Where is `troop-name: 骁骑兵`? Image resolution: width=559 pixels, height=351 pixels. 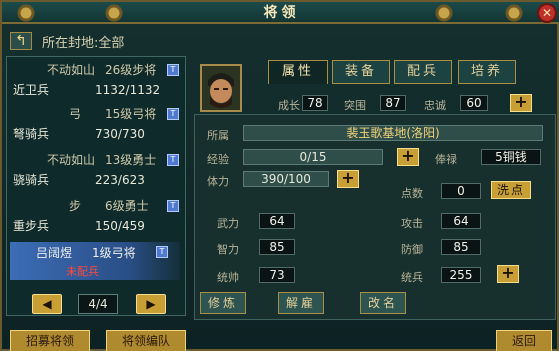 troop-name: 骁骑兵 is located at coordinates (31, 180).